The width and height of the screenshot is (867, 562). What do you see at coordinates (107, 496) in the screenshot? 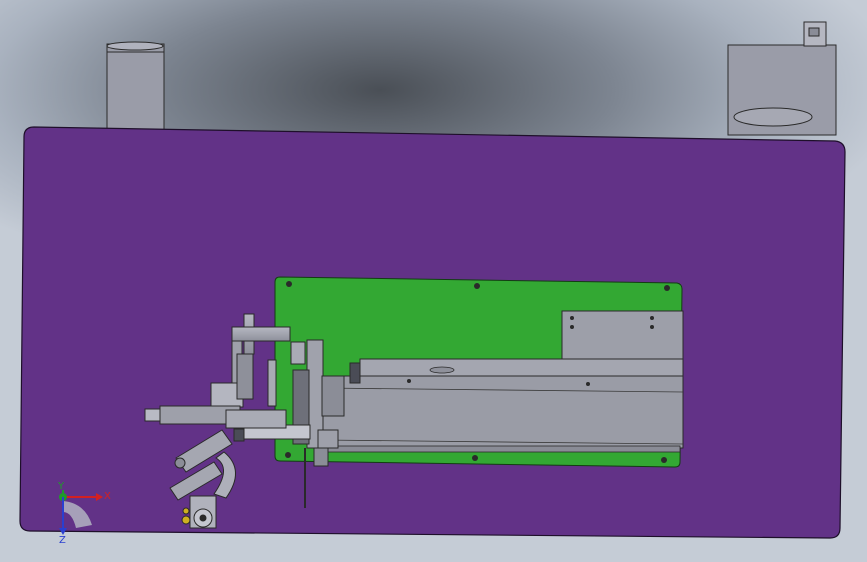
I see `triad-x-label: X` at bounding box center [107, 496].